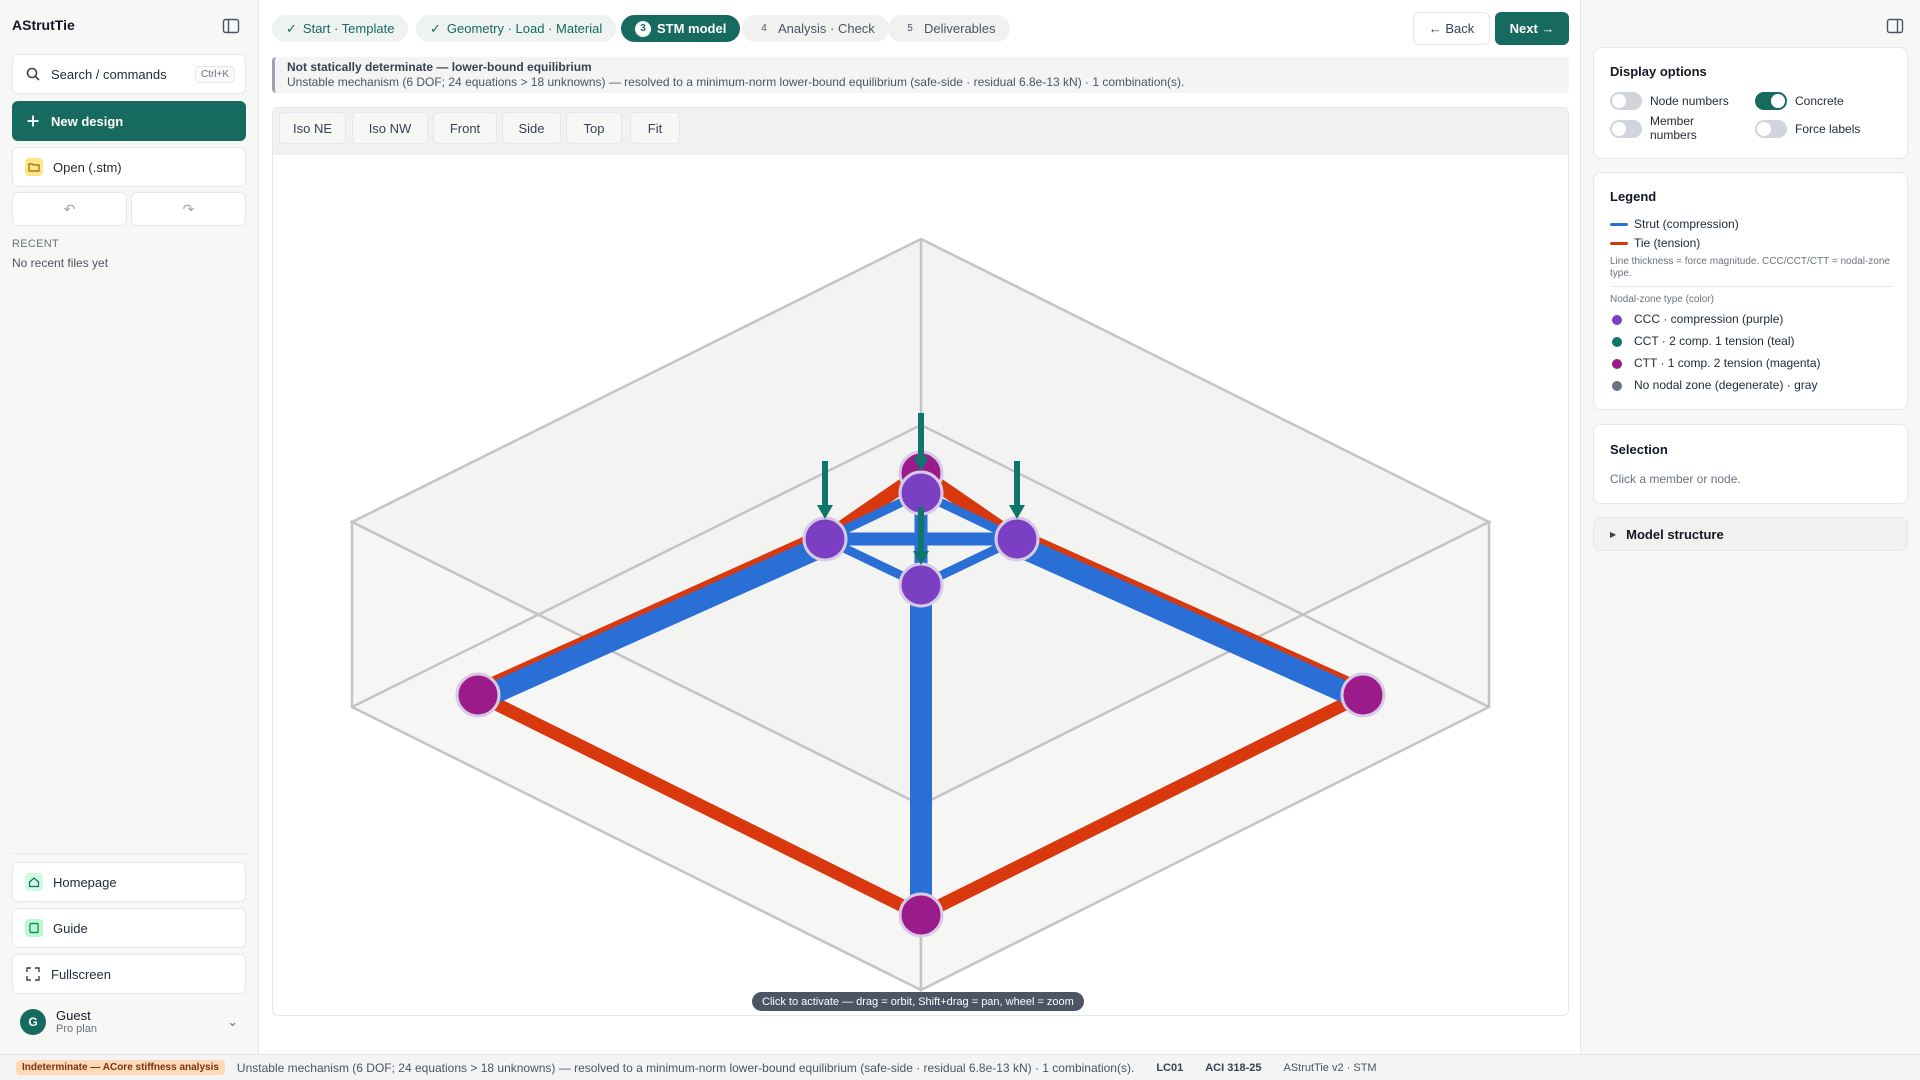 Image resolution: width=1920 pixels, height=1080 pixels. What do you see at coordinates (1233, 1067) in the screenshot?
I see `design-code: ACI 318-25` at bounding box center [1233, 1067].